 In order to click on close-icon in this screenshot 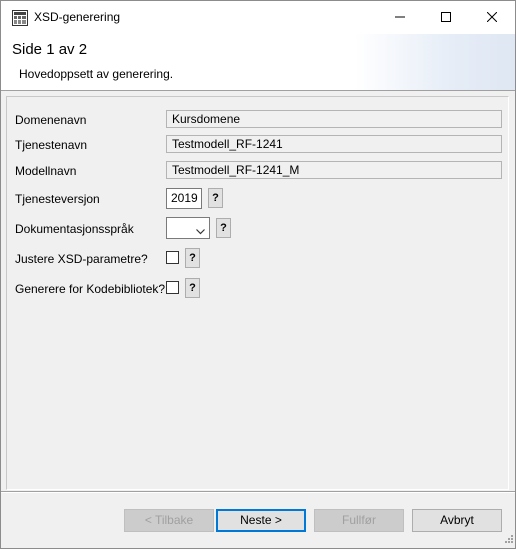, I will do `click(492, 18)`.